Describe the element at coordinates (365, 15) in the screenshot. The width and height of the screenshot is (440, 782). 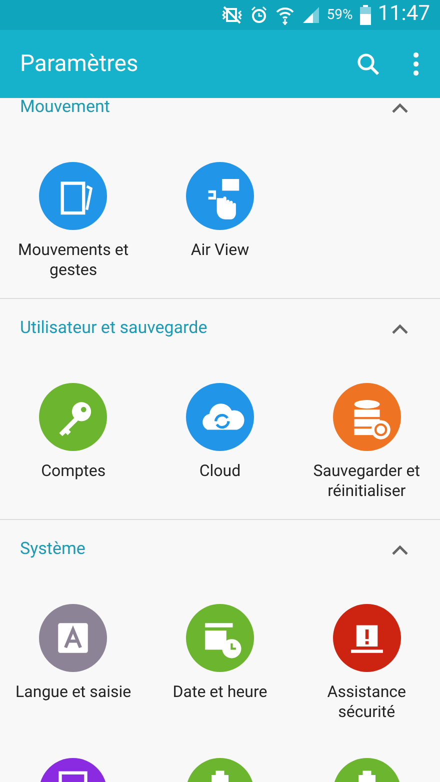
I see `battery-icon` at that location.